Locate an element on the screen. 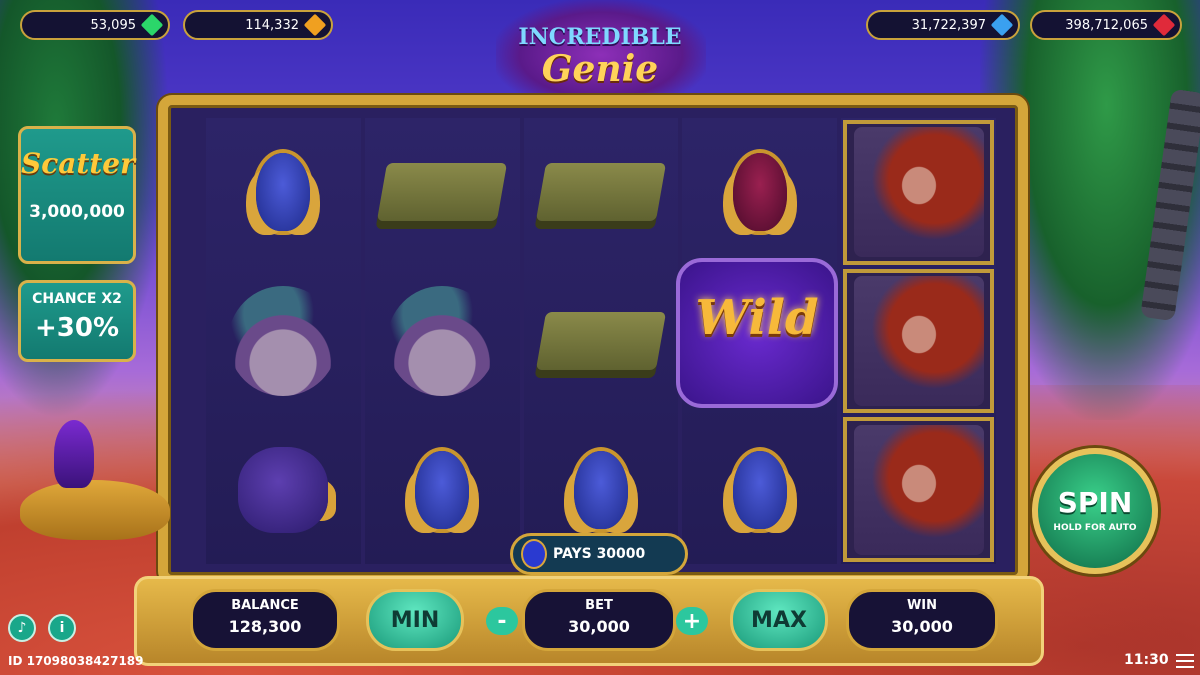 This screenshot has height=675, width=1200. clock: 11:30 is located at coordinates (1146, 660).